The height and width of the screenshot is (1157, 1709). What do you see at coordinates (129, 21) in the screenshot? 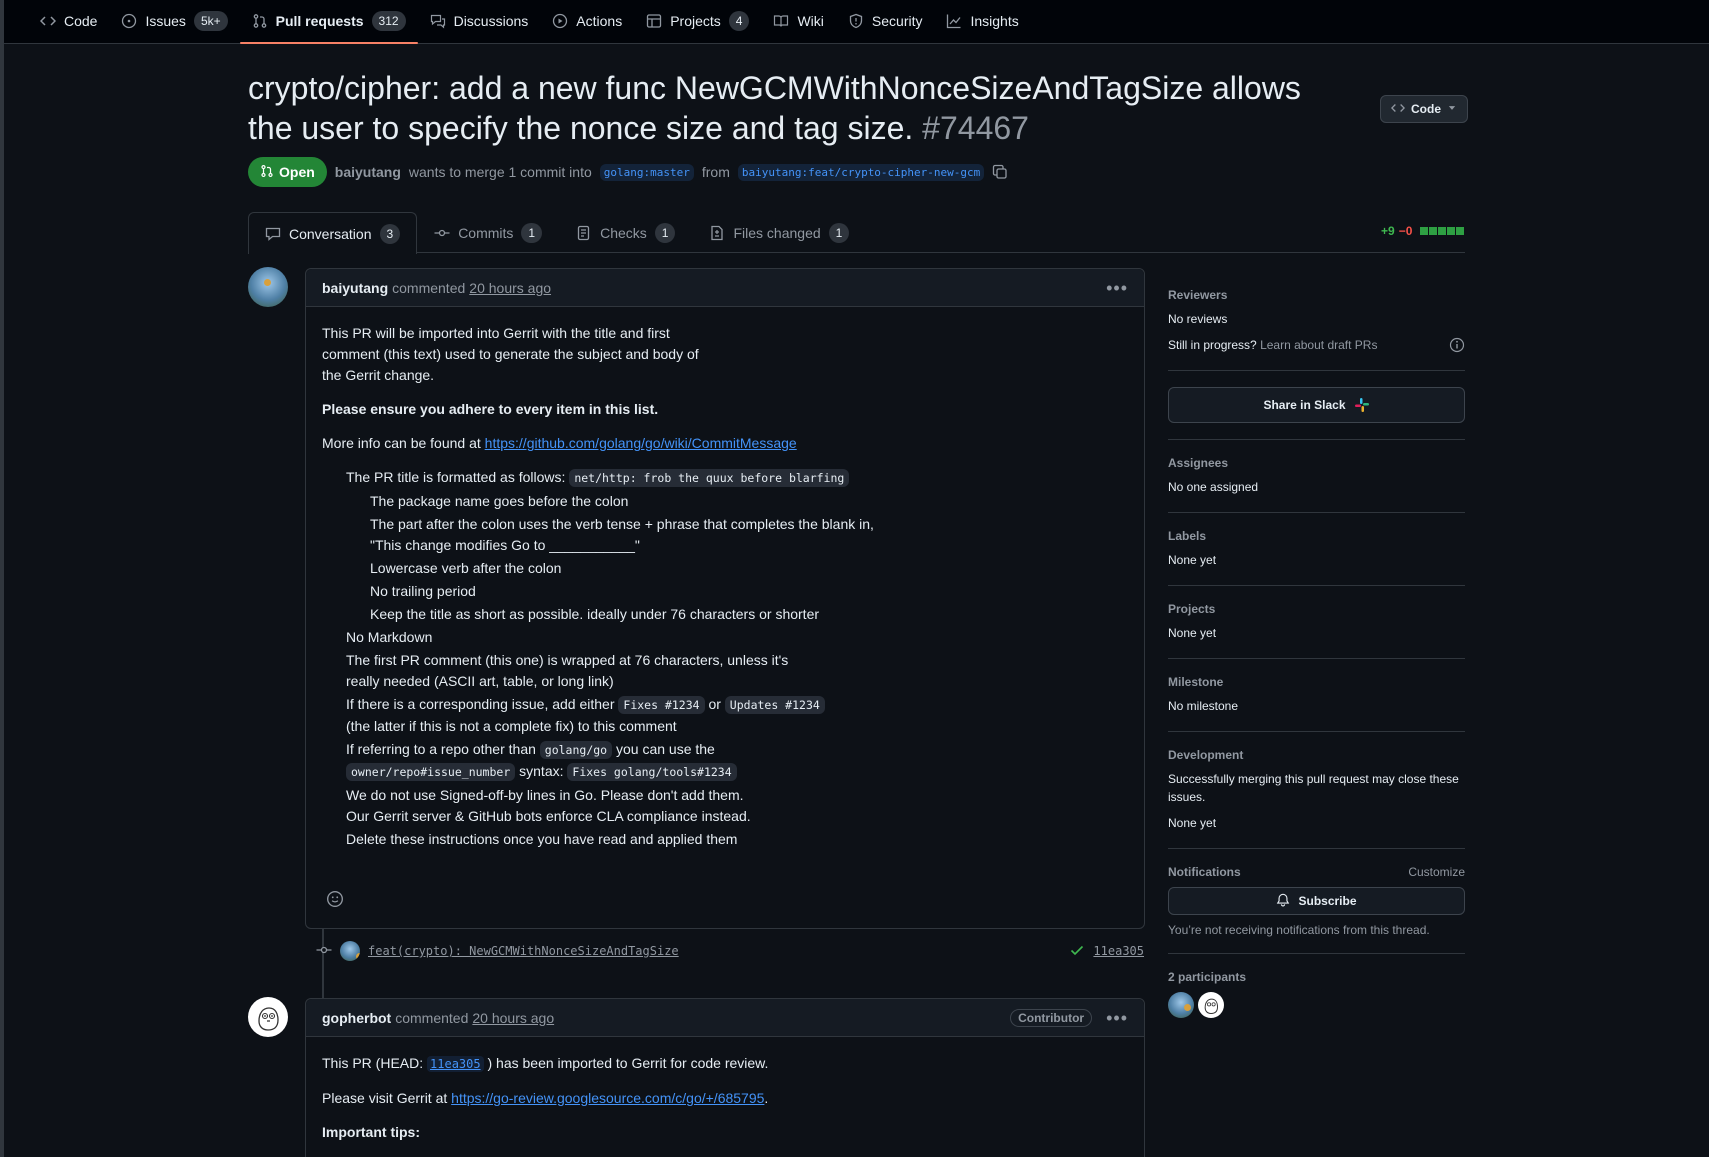
I see `issue-icon` at bounding box center [129, 21].